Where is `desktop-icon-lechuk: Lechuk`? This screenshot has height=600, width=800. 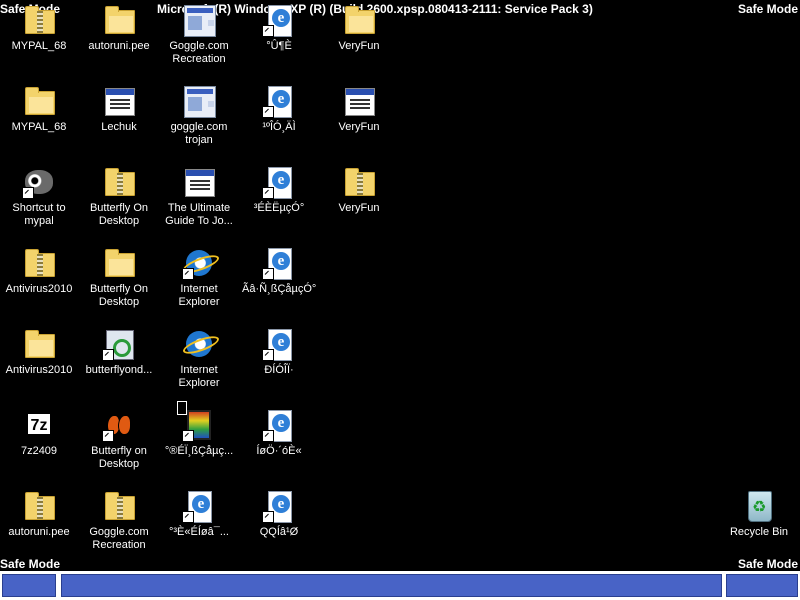 desktop-icon-lechuk: Lechuk is located at coordinates (119, 122).